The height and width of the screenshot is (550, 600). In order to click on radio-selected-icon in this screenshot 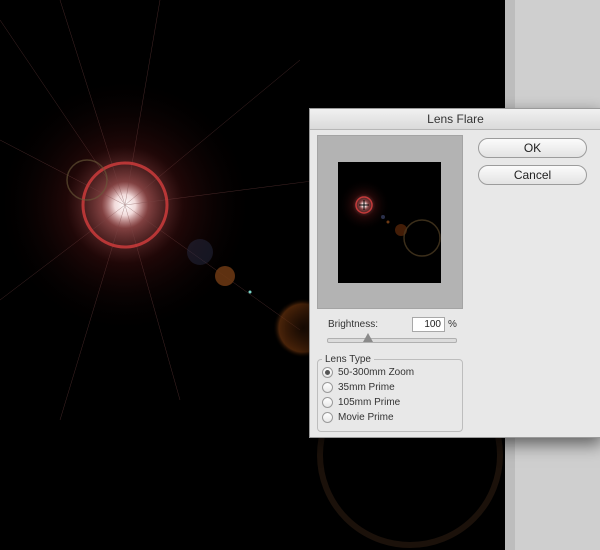, I will do `click(327, 372)`.